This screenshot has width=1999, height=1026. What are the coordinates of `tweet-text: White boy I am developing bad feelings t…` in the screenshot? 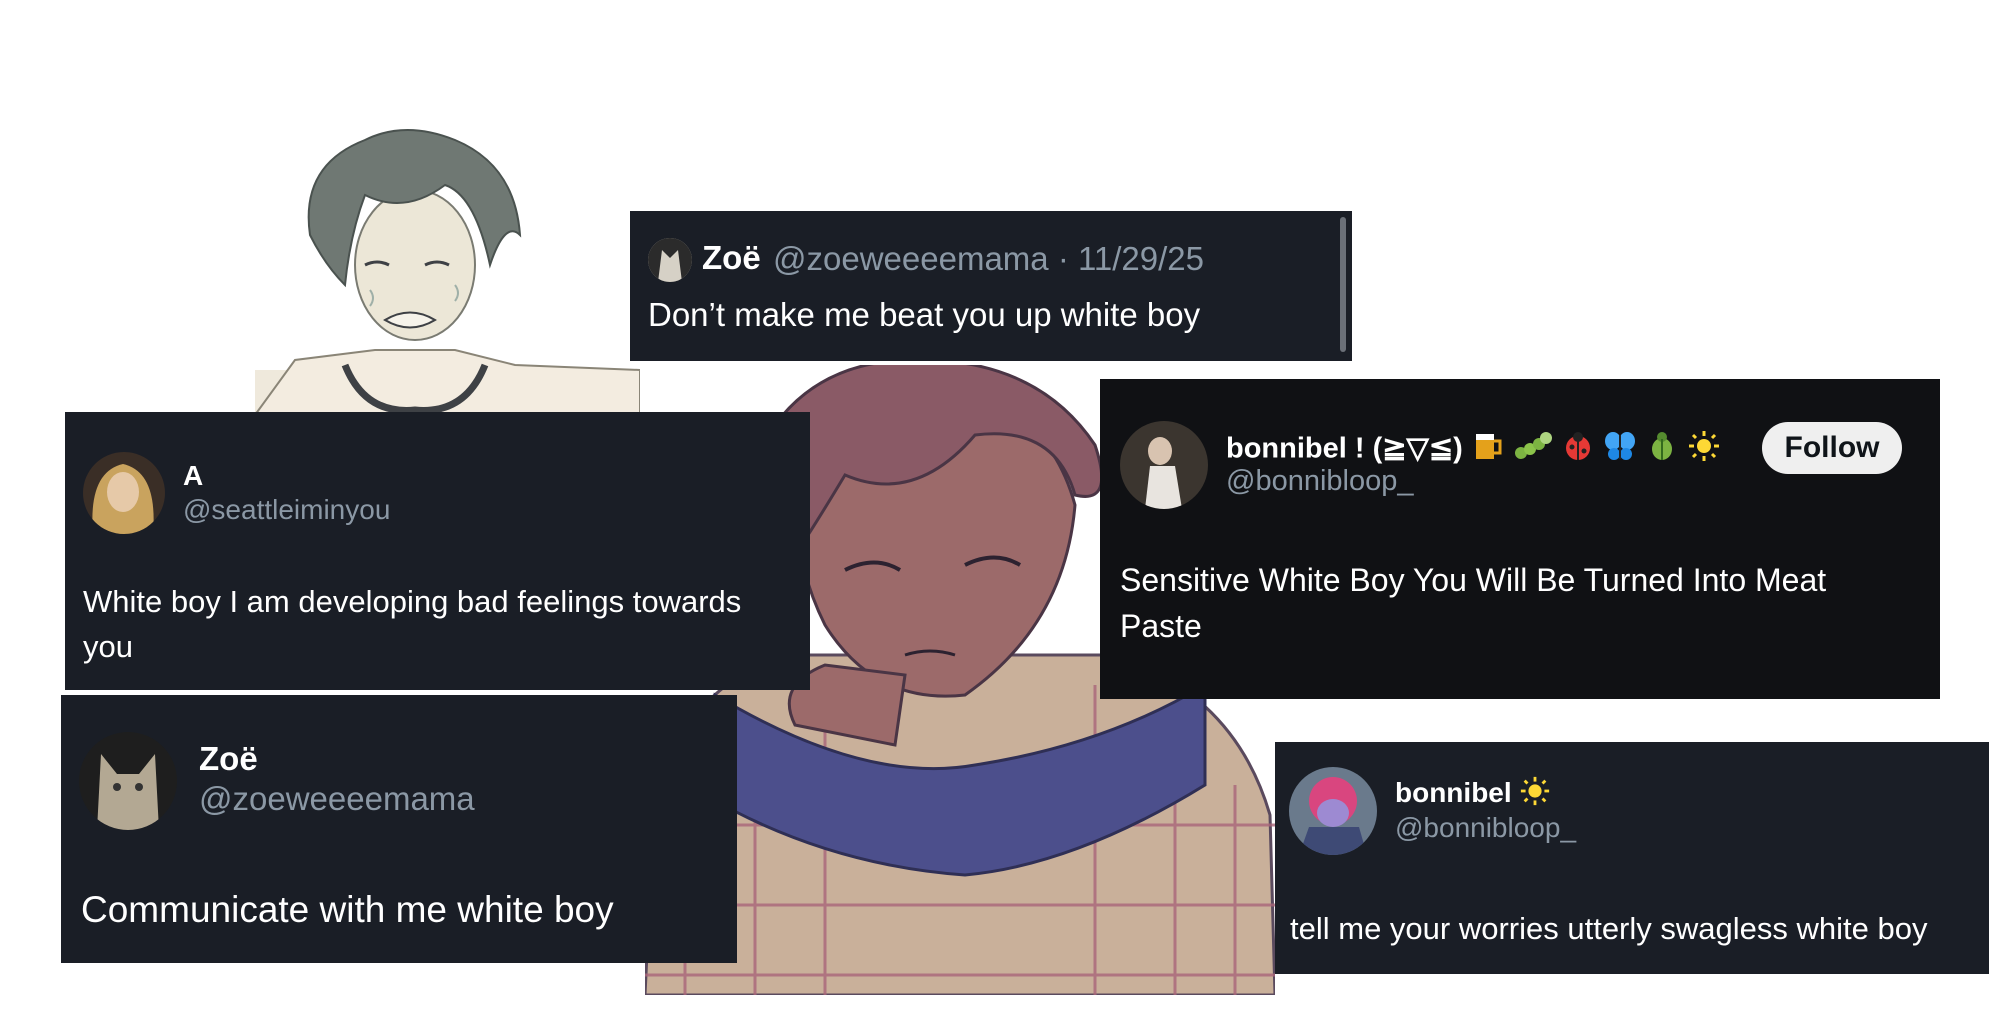 It's located at (412, 624).